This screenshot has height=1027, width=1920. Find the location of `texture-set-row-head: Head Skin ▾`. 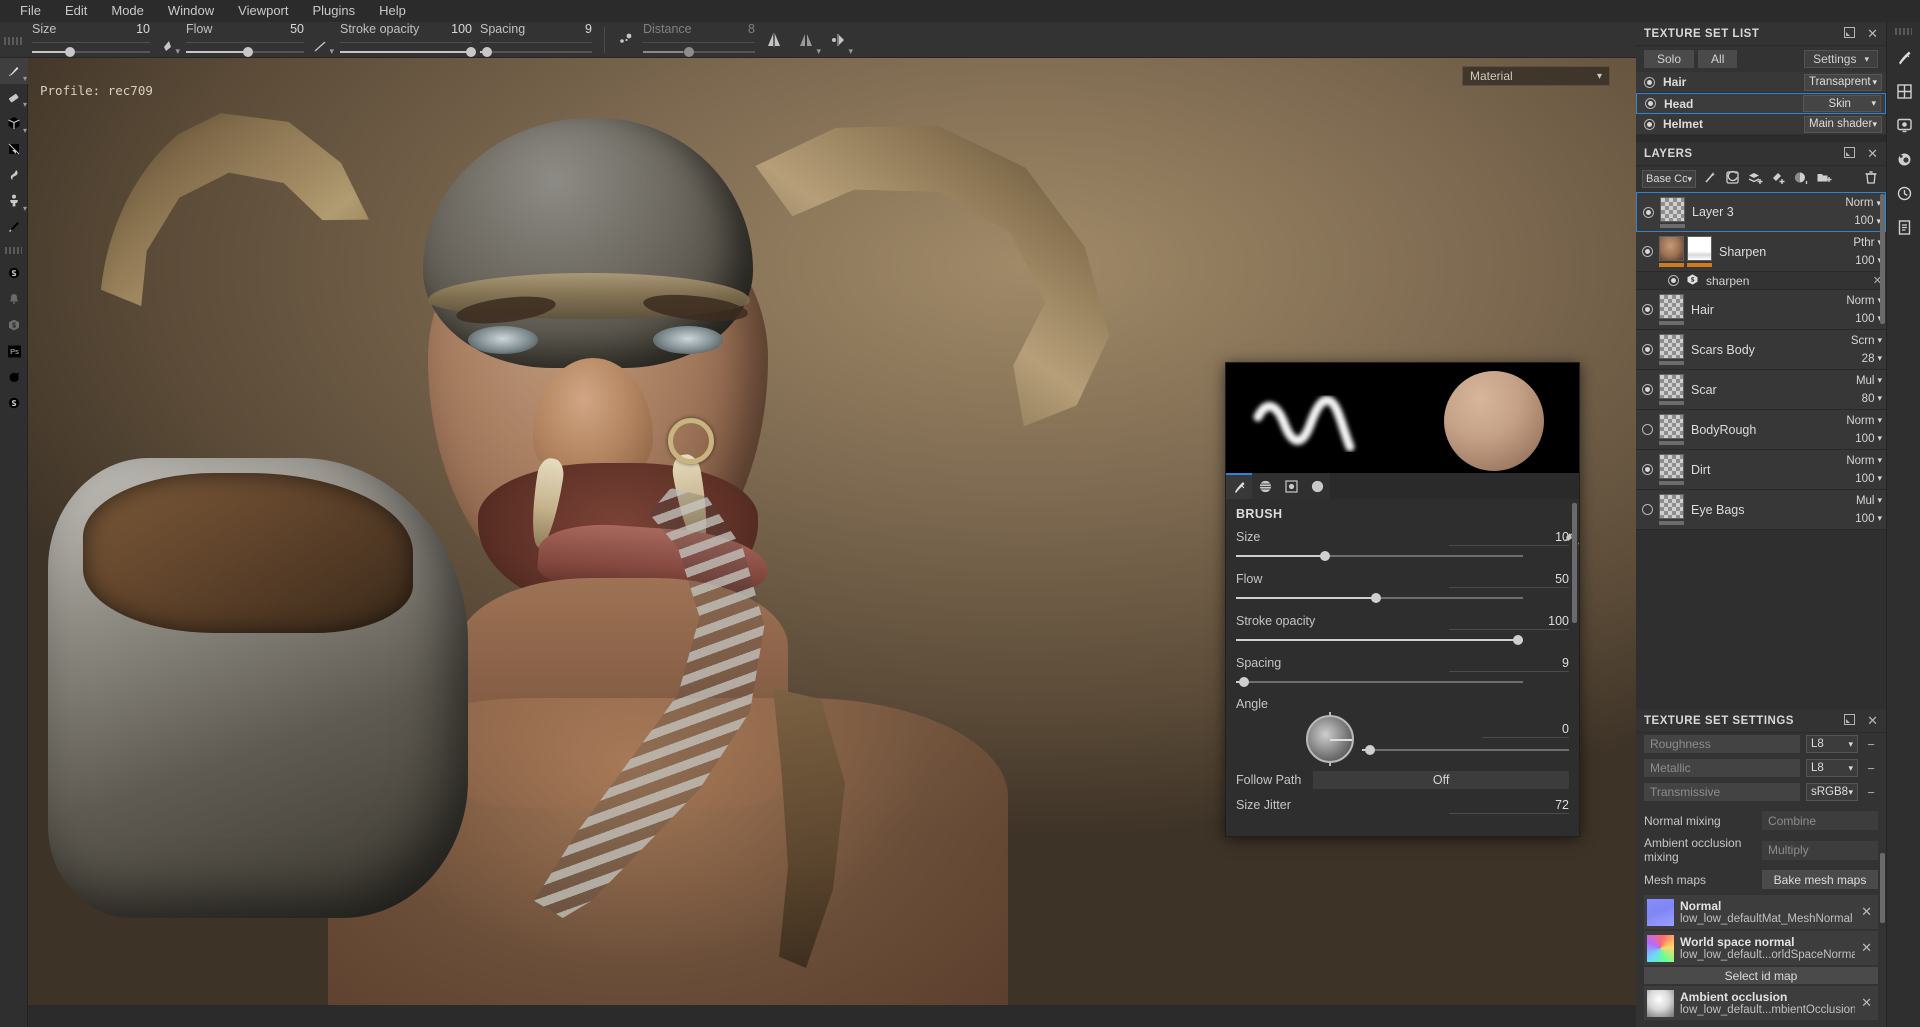

texture-set-row-head: Head Skin ▾ is located at coordinates (1761, 103).